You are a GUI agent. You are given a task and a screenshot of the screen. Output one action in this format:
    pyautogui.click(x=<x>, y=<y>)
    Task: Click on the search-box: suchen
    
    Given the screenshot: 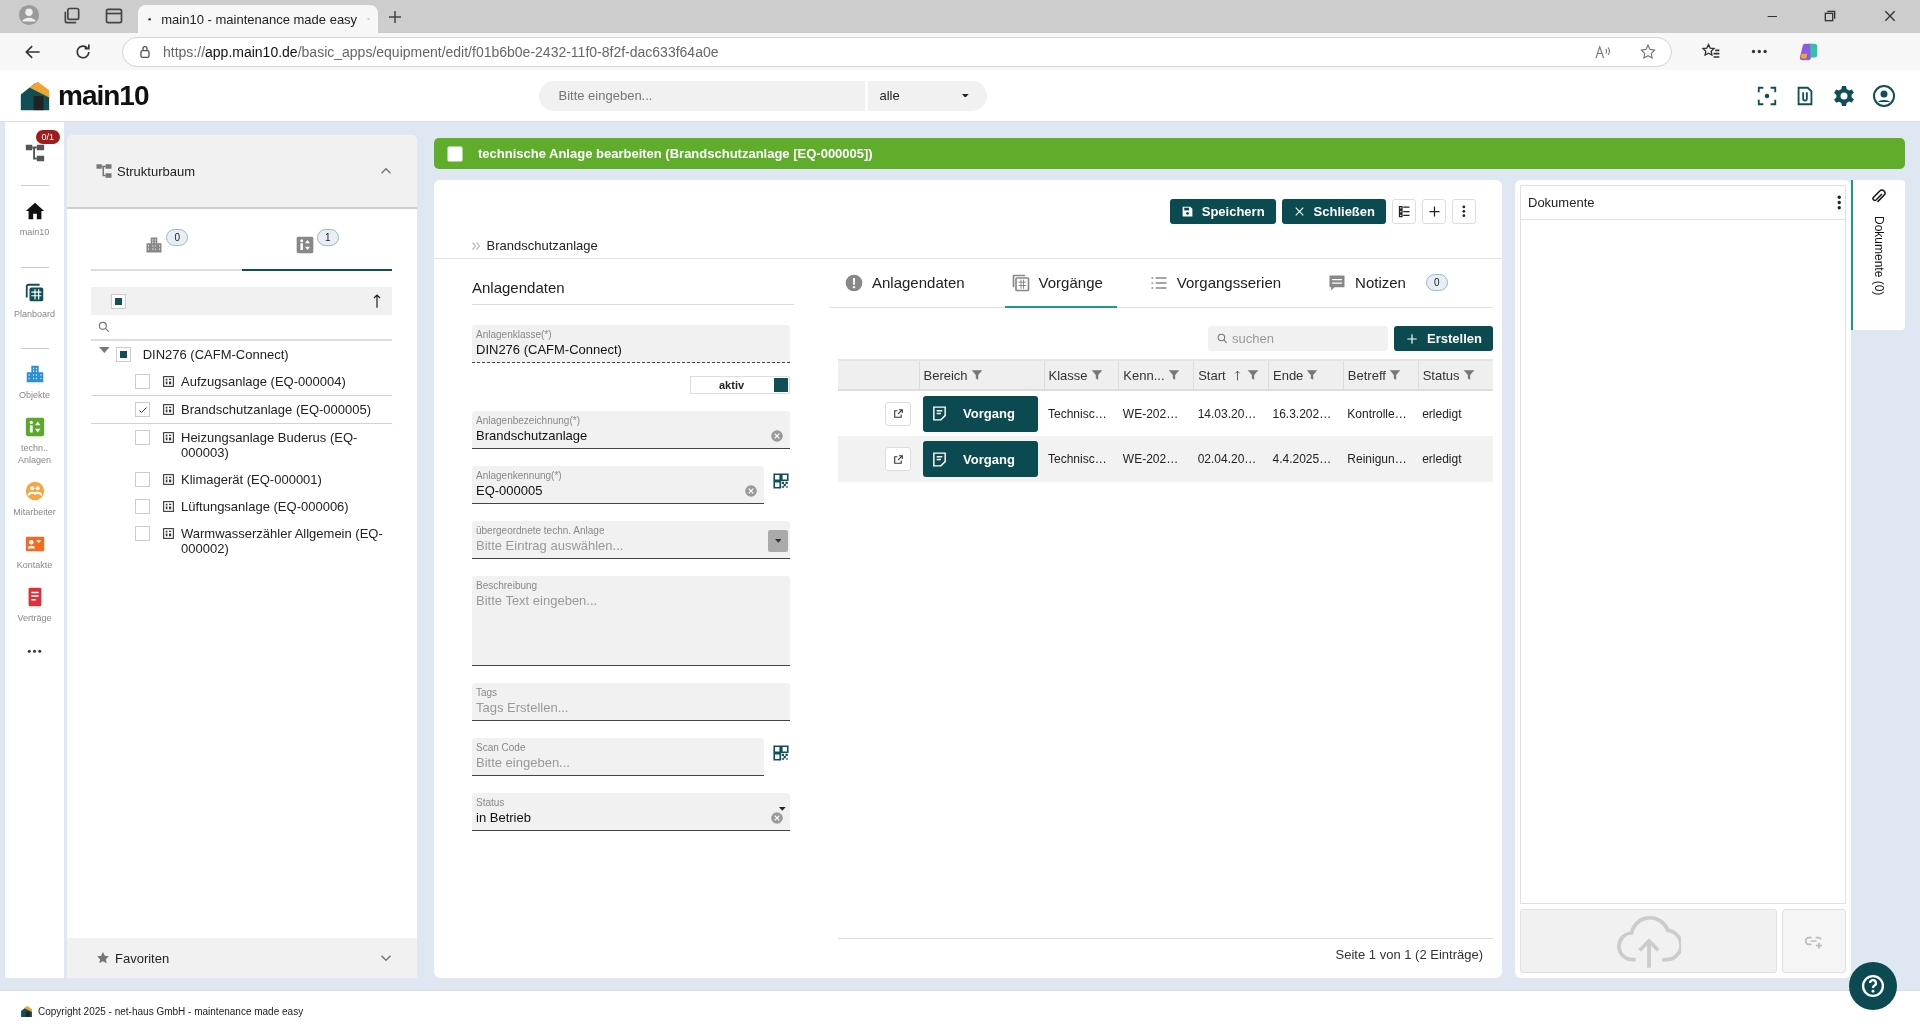 What is the action you would take?
    pyautogui.click(x=1298, y=338)
    